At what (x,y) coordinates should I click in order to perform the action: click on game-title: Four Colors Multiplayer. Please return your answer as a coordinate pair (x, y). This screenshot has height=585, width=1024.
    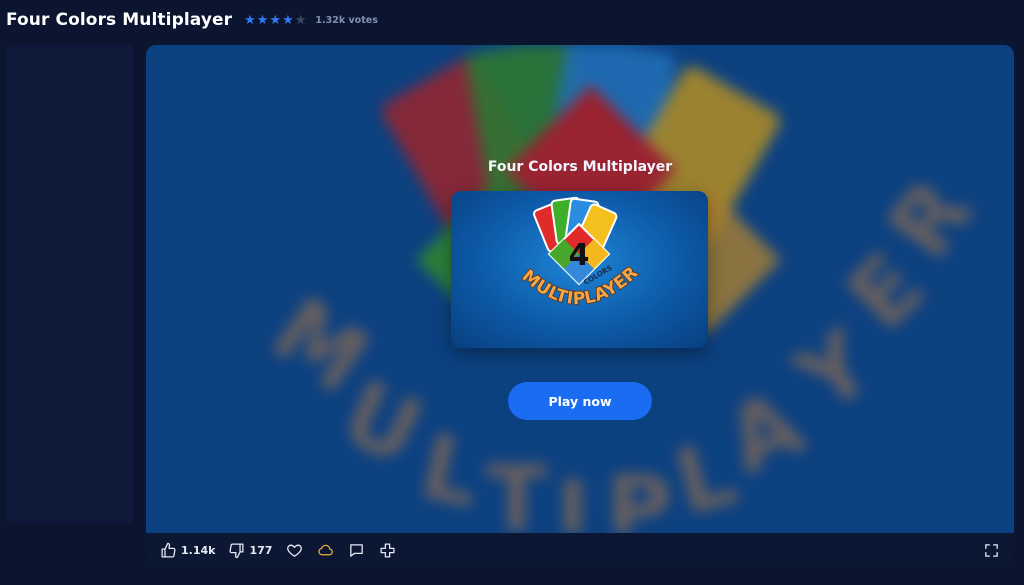
    Looking at the image, I should click on (580, 167).